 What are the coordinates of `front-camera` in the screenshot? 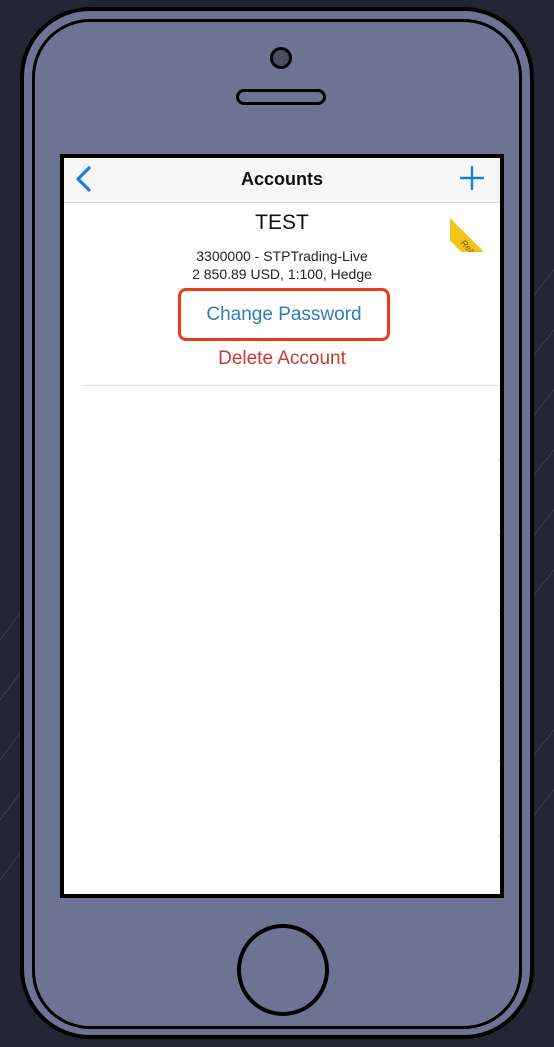 It's located at (281, 58).